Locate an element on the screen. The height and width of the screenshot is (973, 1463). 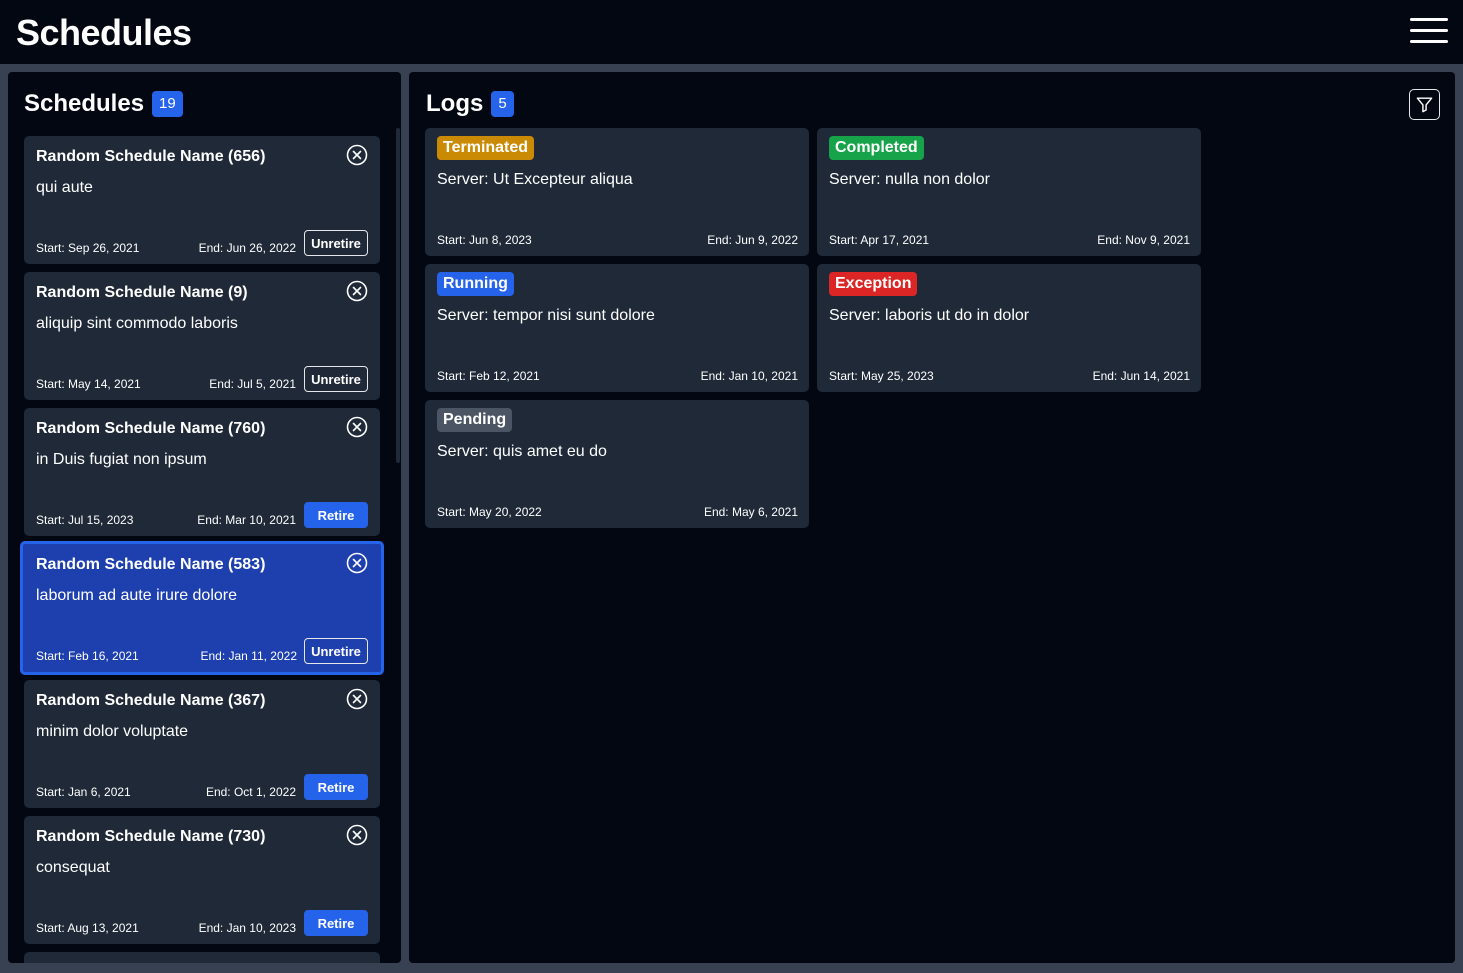
schedule-description: consequat is located at coordinates (73, 867).